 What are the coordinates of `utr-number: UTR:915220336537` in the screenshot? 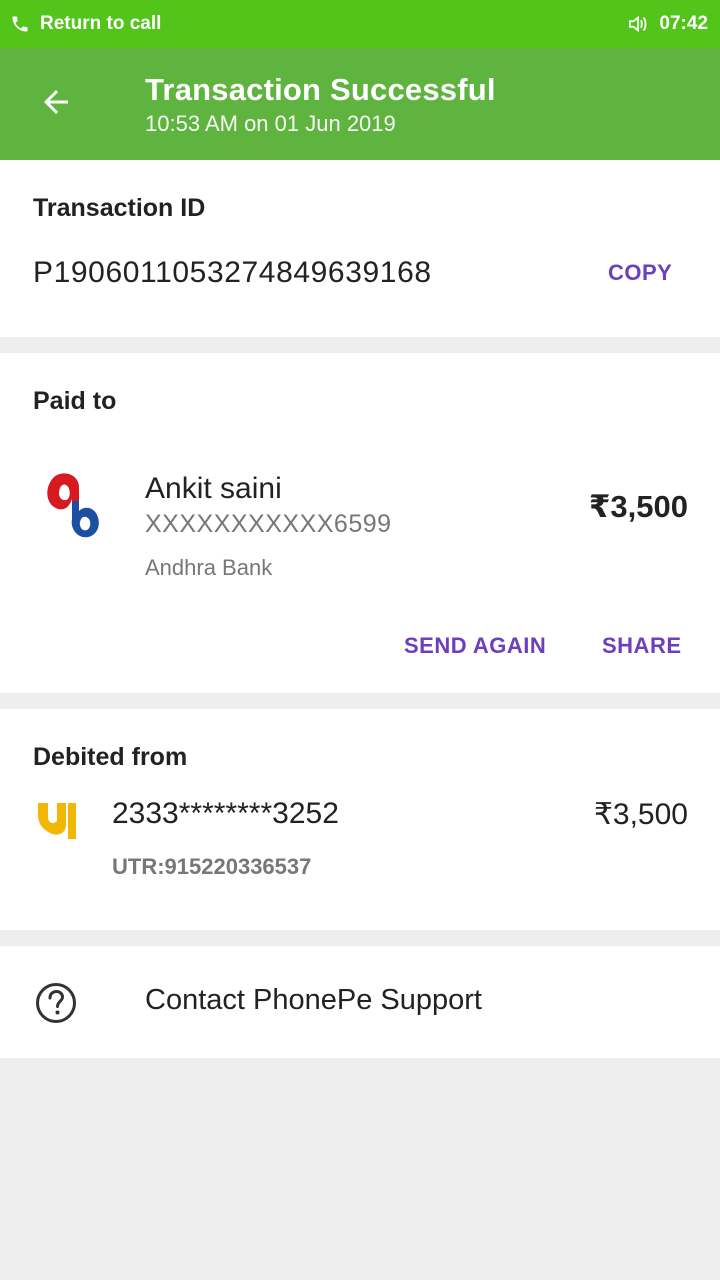 It's located at (212, 866).